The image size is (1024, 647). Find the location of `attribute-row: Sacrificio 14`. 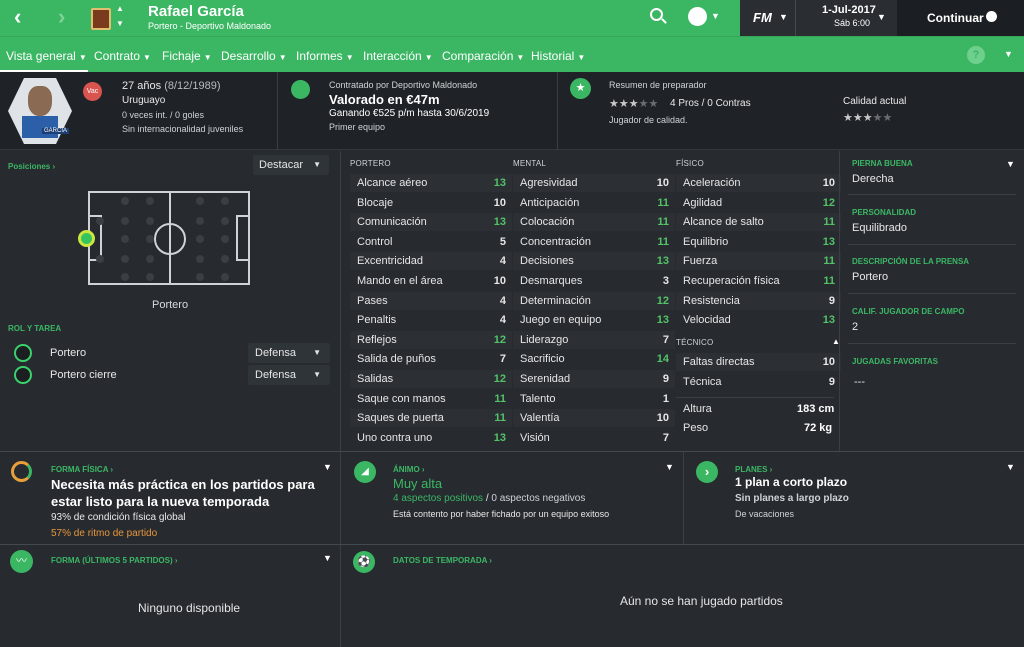

attribute-row: Sacrificio 14 is located at coordinates (594, 359).